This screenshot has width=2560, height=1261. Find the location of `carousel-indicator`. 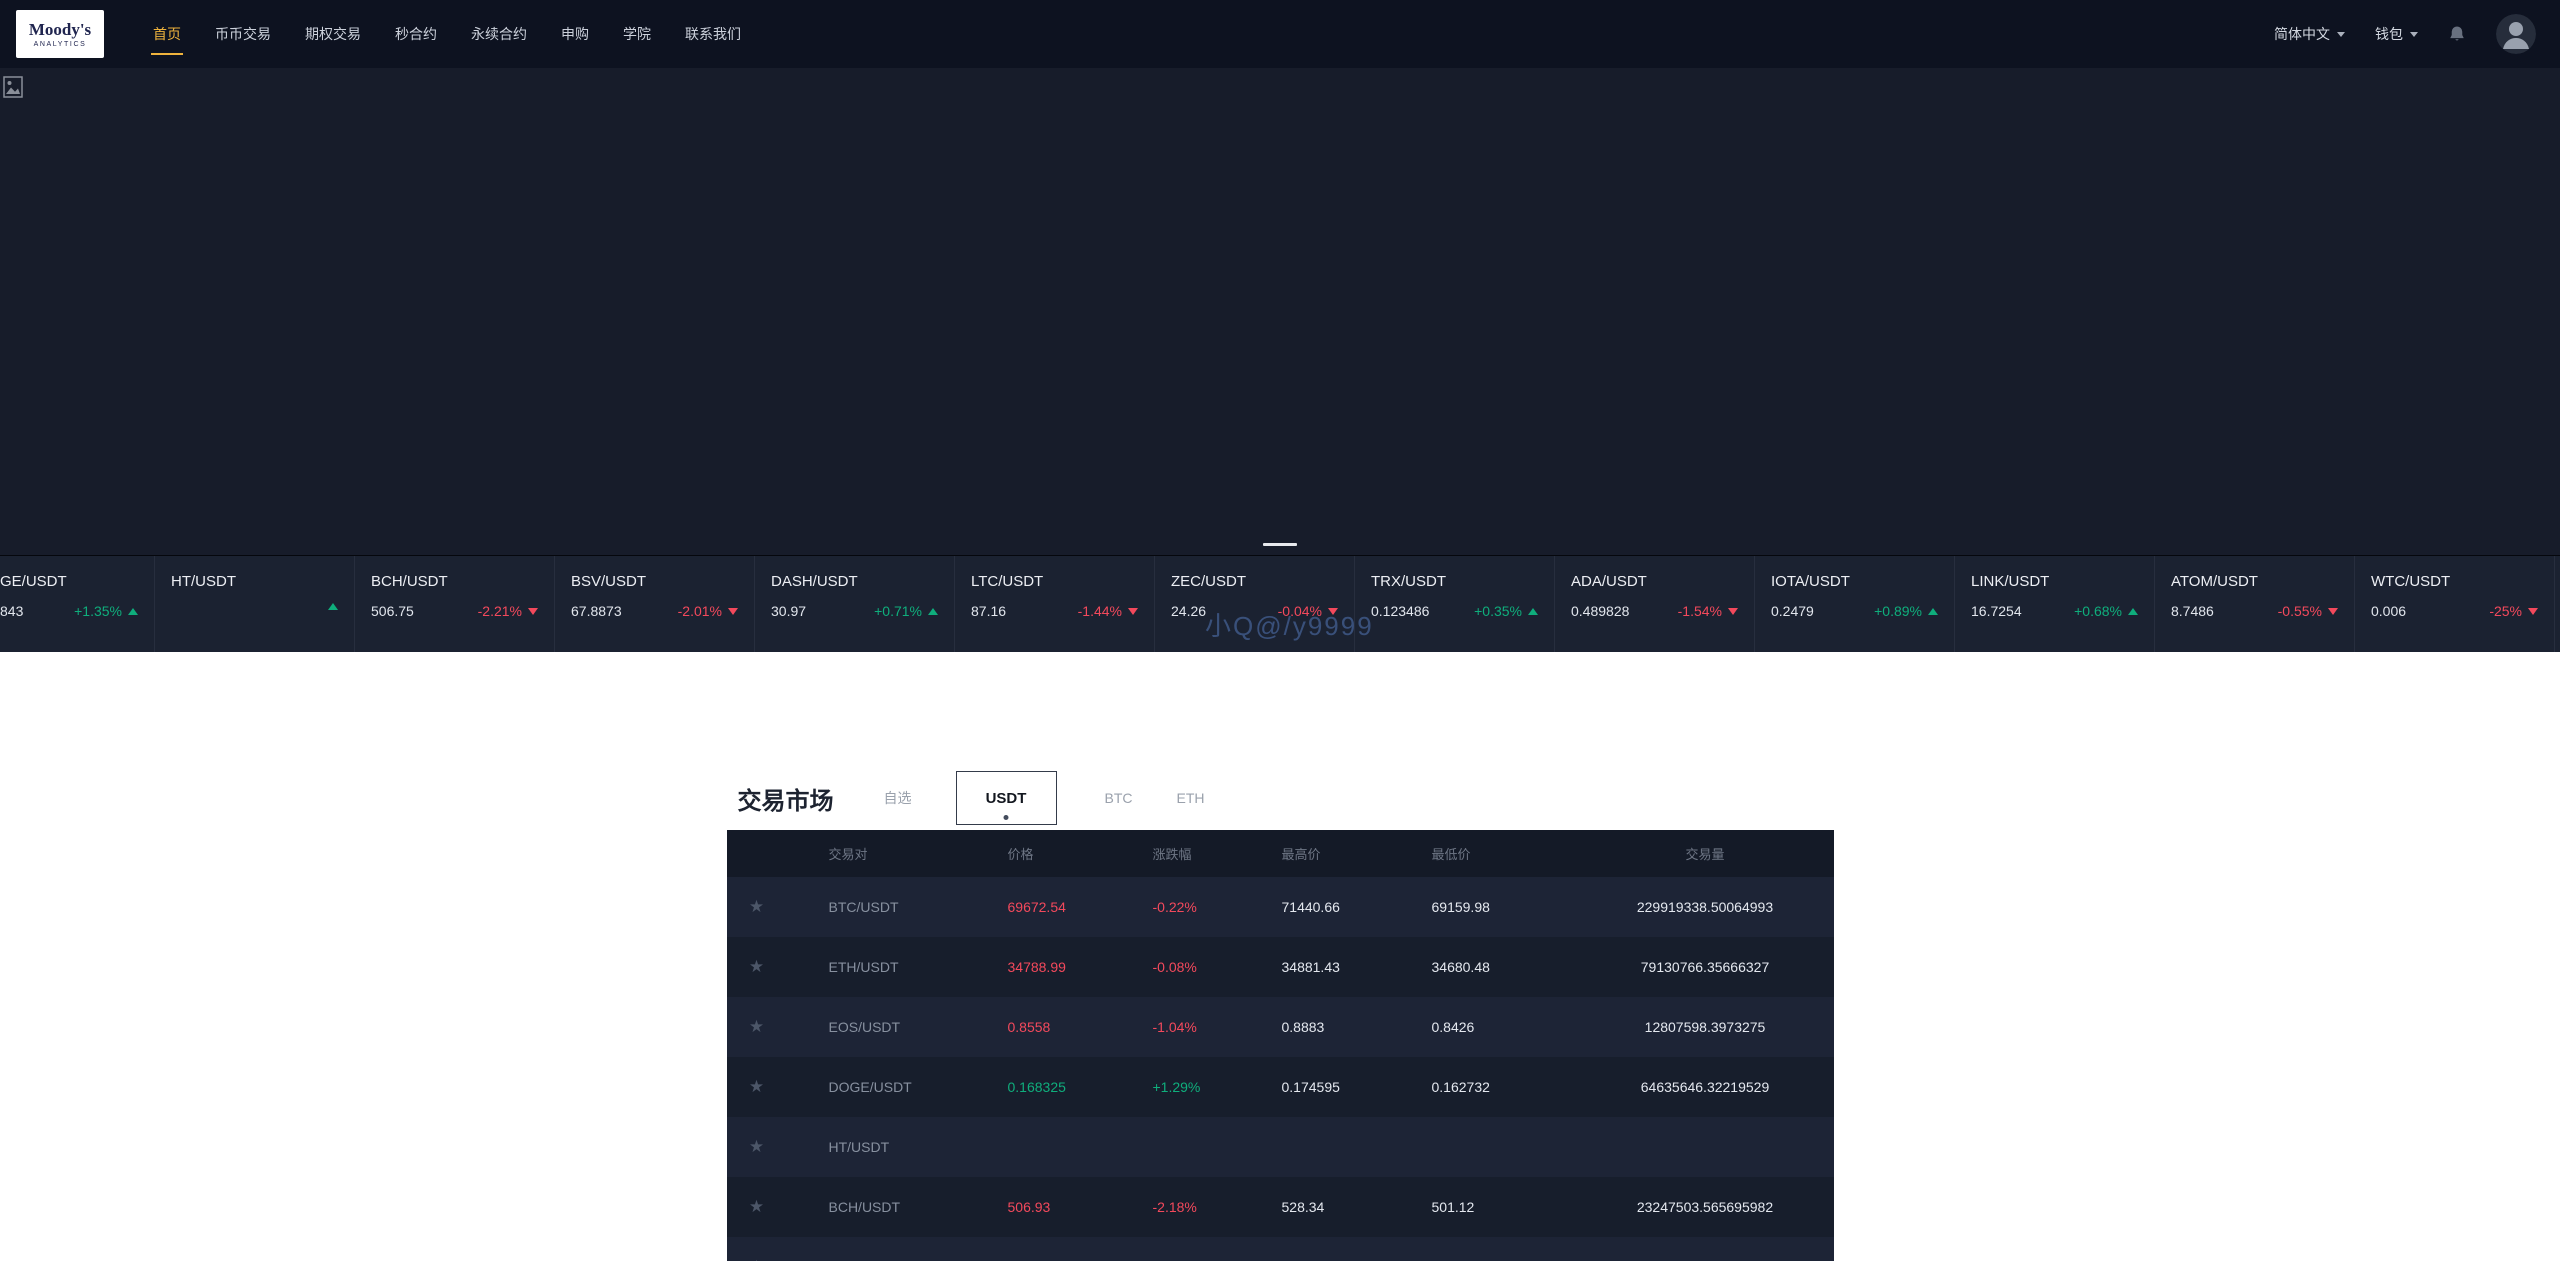

carousel-indicator is located at coordinates (1280, 544).